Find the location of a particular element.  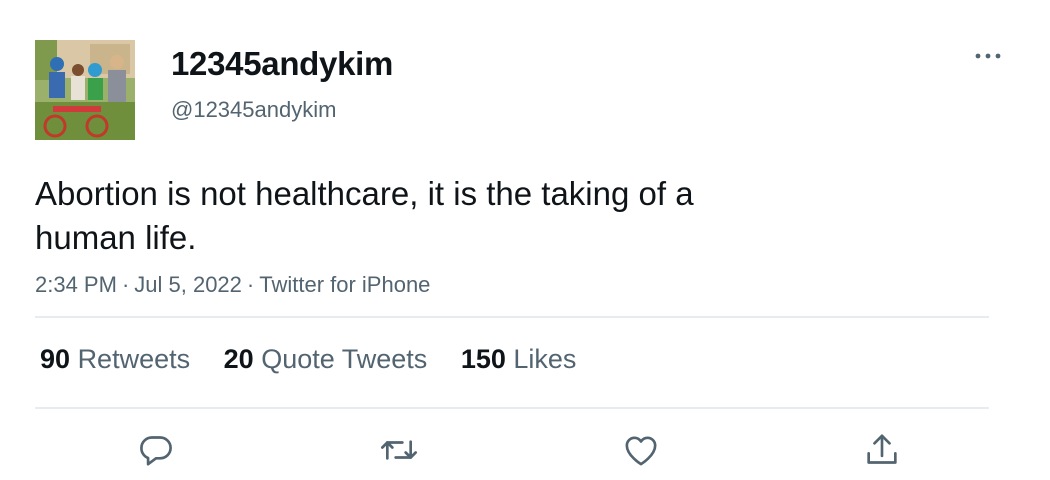

more-options-button is located at coordinates (988, 56).